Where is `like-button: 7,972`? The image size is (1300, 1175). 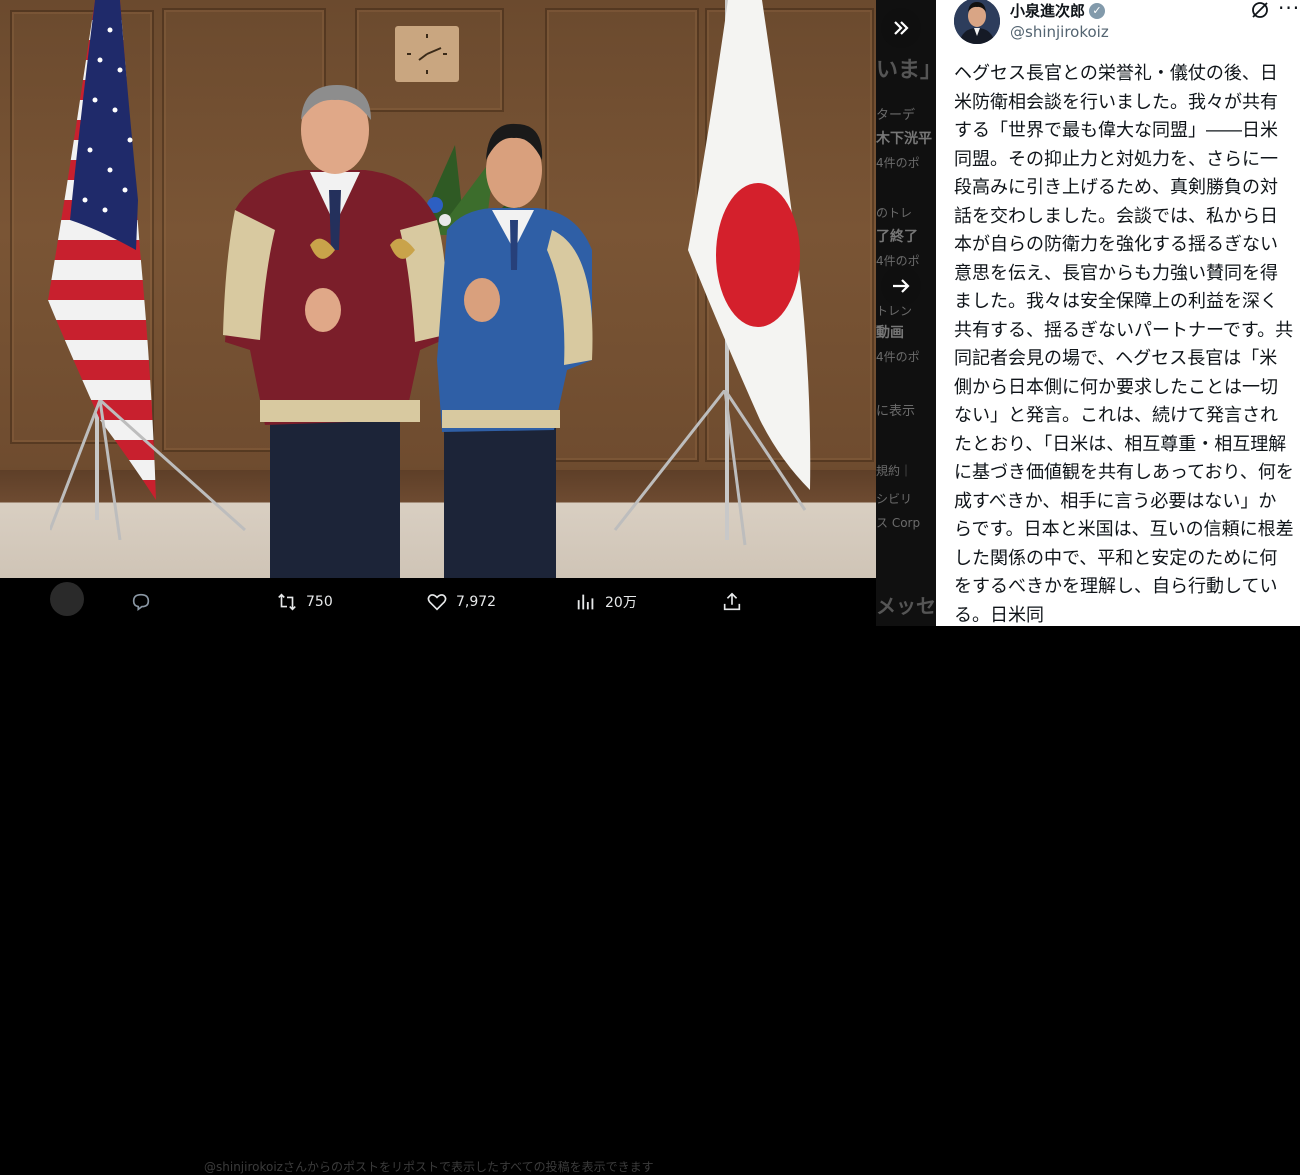 like-button: 7,972 is located at coordinates (461, 602).